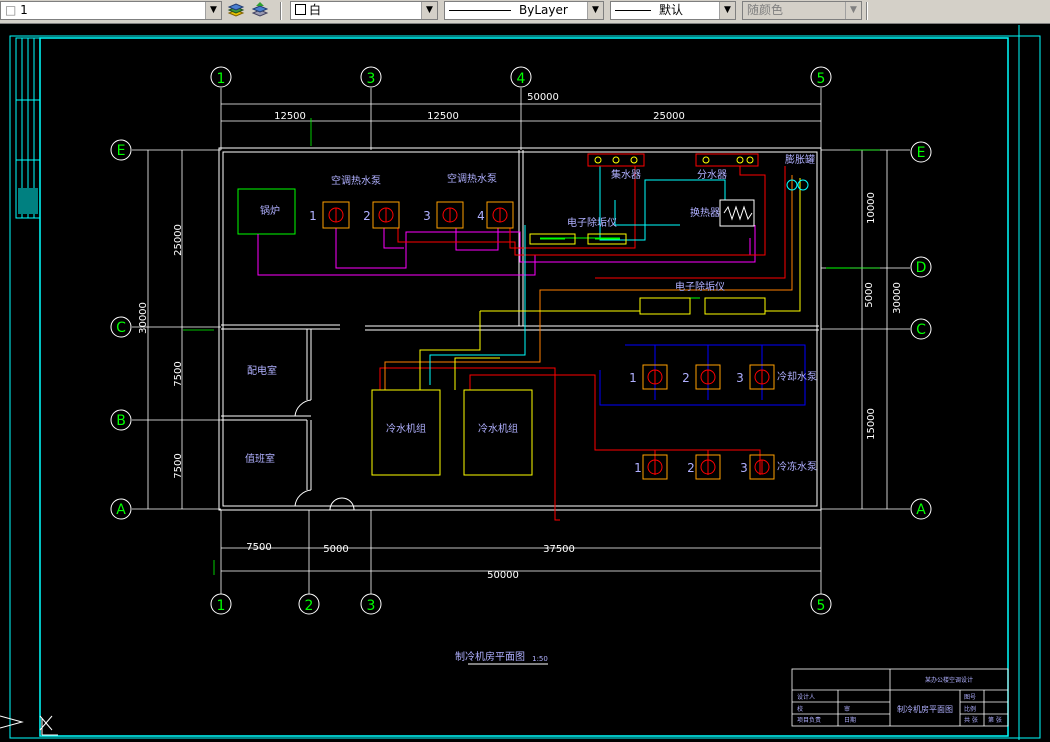 The width and height of the screenshot is (1050, 742). Describe the element at coordinates (111, 10) in the screenshot. I see `layer-dropdown: □ 1 ▼` at that location.